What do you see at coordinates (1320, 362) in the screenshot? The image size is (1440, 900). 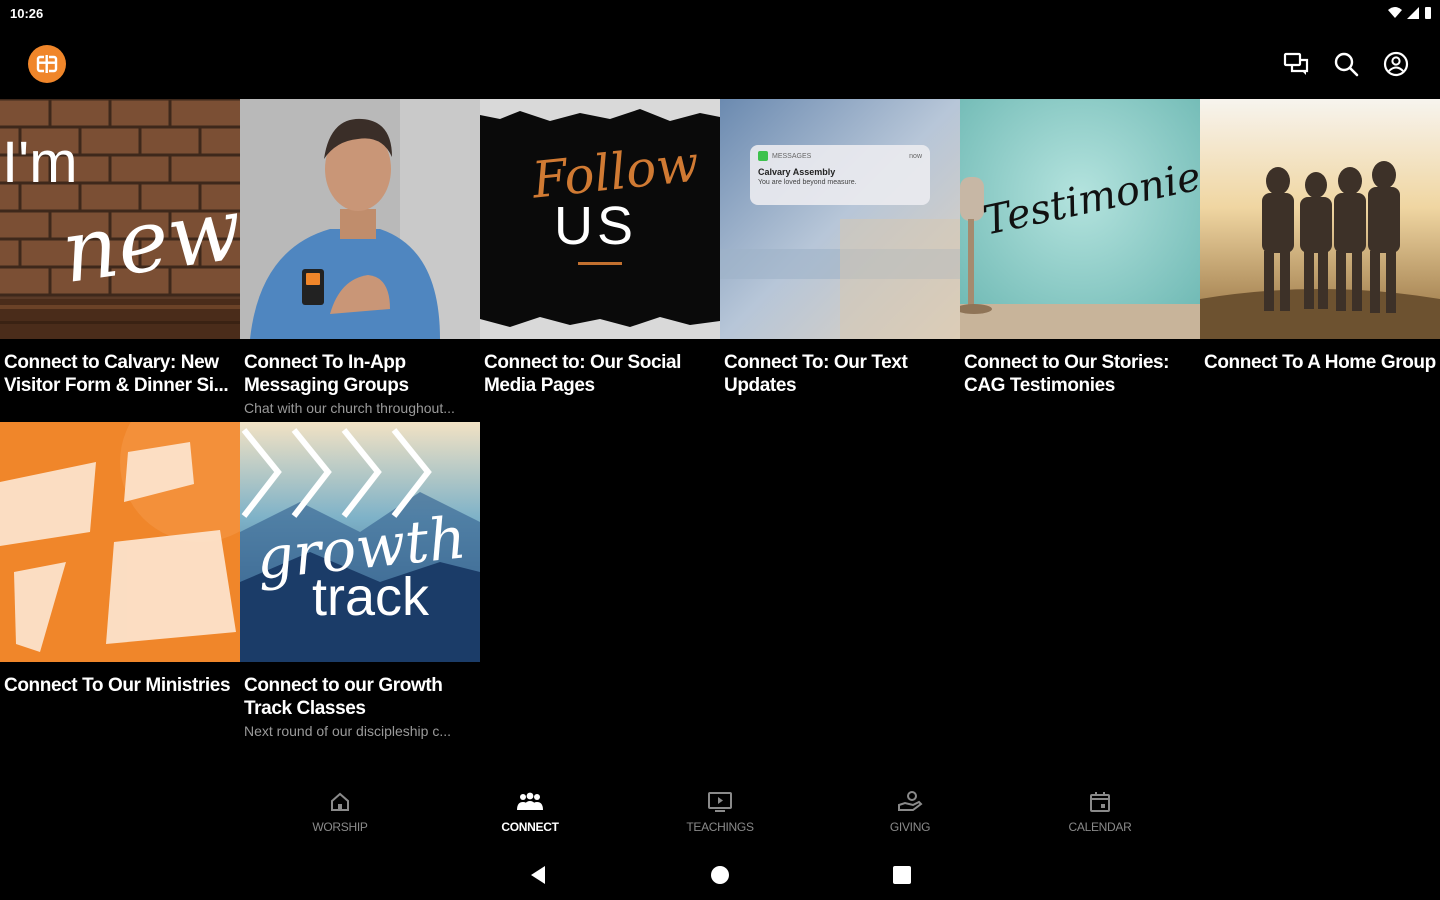 I see `card-title: Connect To A Home Group` at bounding box center [1320, 362].